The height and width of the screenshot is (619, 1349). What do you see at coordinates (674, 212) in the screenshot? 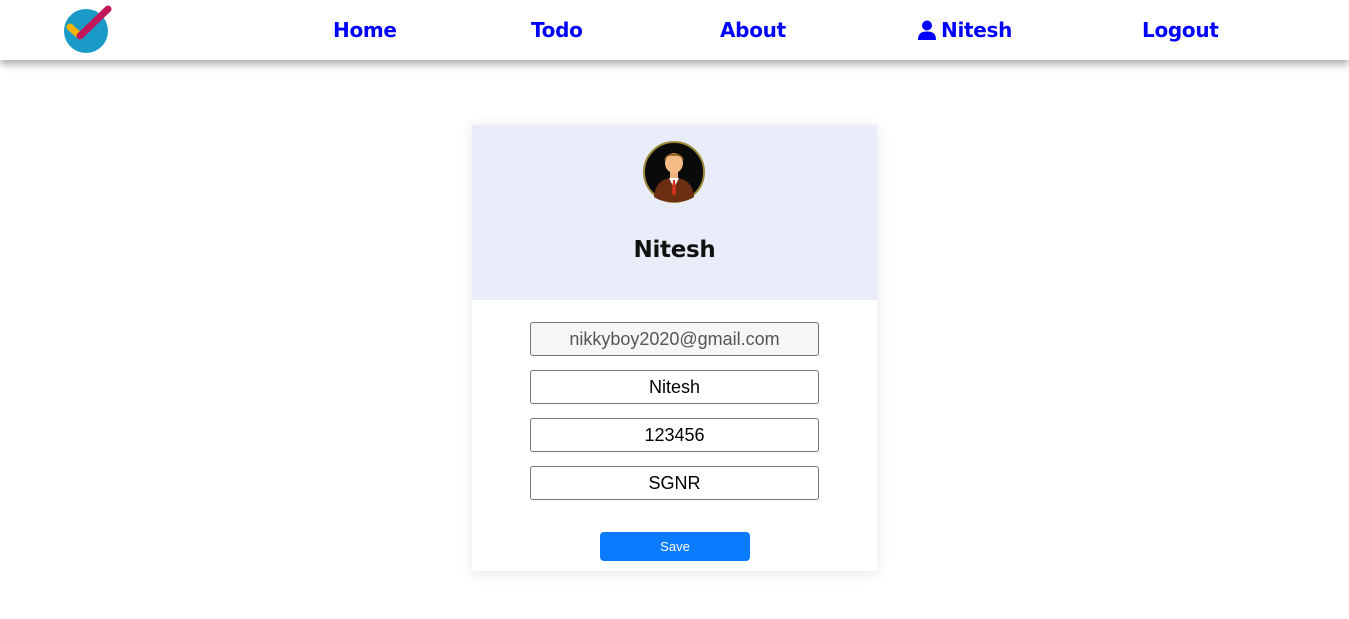
I see `profile-header: Nitesh` at bounding box center [674, 212].